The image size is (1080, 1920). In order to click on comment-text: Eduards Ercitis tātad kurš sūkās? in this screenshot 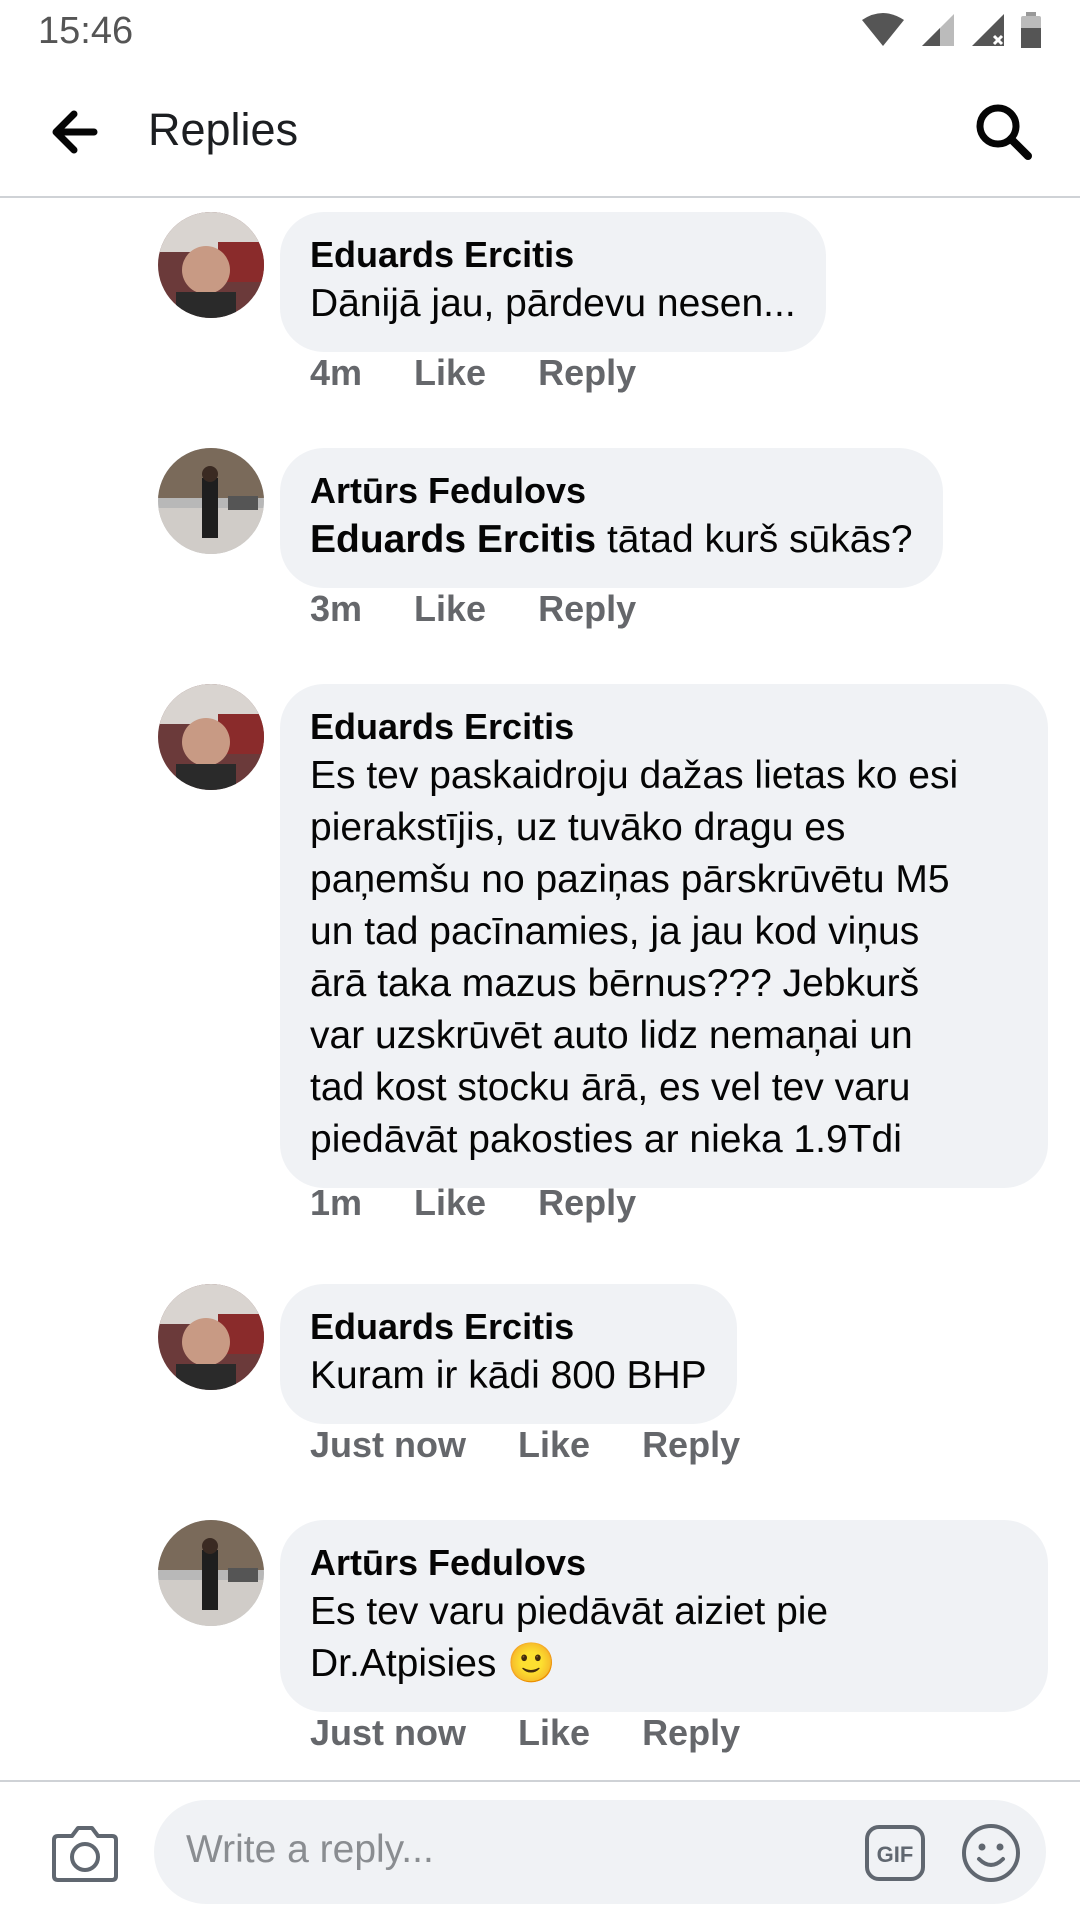, I will do `click(611, 540)`.